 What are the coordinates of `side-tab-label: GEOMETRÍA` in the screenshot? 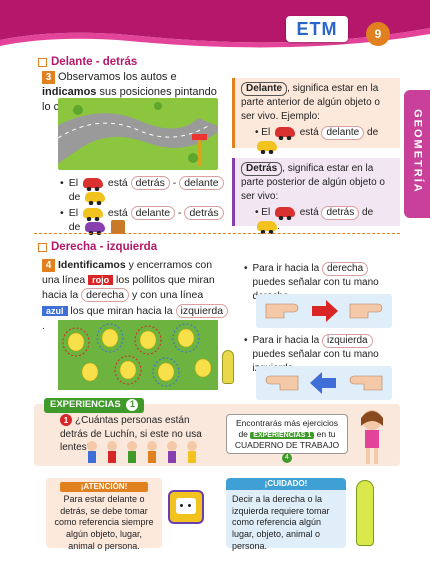 It's located at (417, 151).